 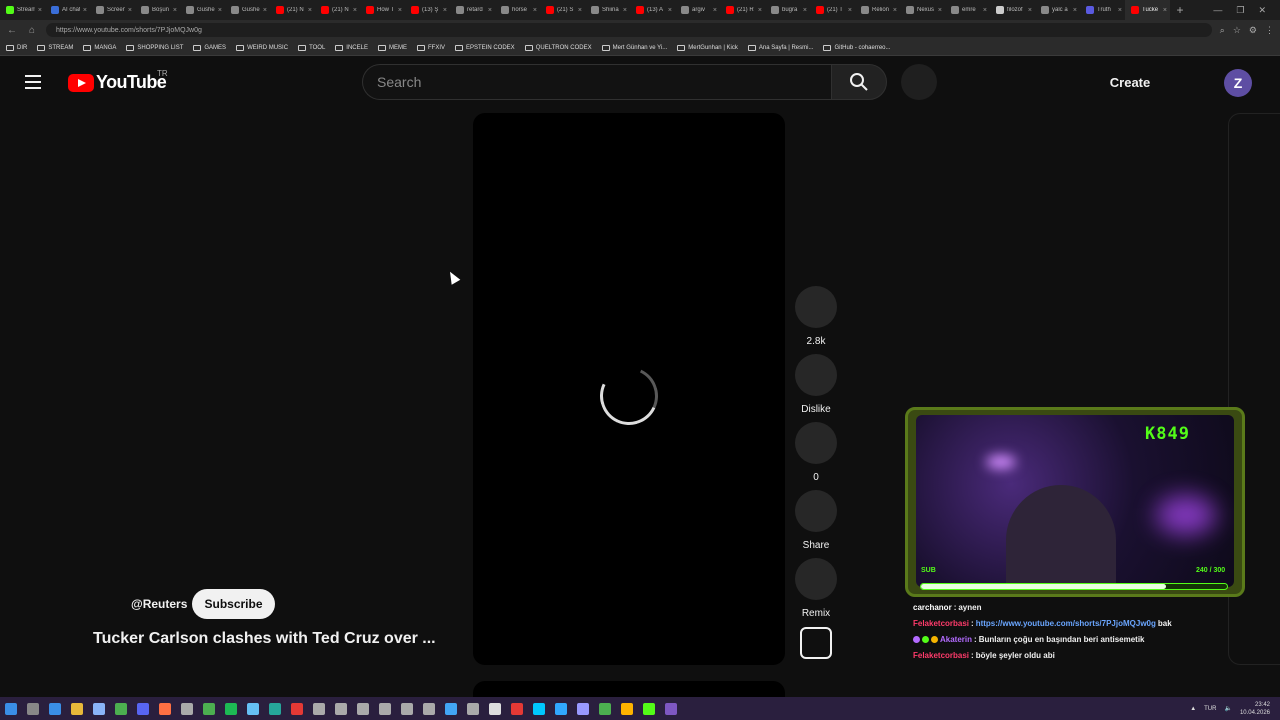 What do you see at coordinates (816, 443) in the screenshot?
I see `comments-button` at bounding box center [816, 443].